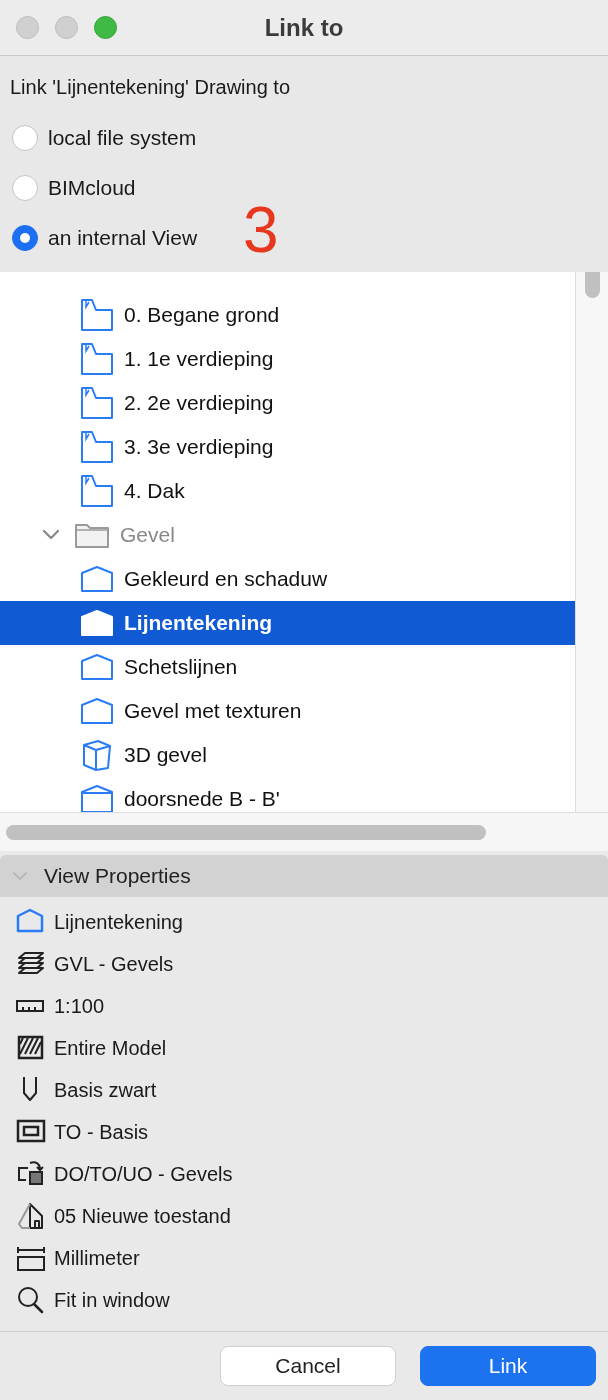 This screenshot has width=608, height=1400. What do you see at coordinates (118, 922) in the screenshot?
I see `property-label: Lijnentekening` at bounding box center [118, 922].